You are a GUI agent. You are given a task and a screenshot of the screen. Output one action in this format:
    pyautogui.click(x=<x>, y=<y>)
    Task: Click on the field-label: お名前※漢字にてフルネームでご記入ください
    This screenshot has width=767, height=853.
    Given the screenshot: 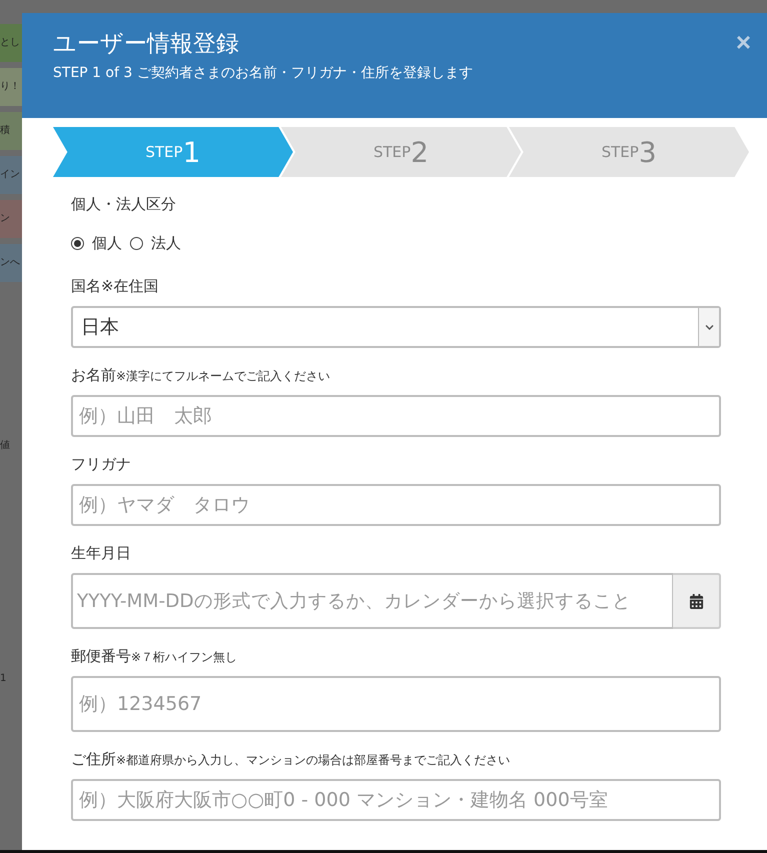 What is the action you would take?
    pyautogui.click(x=201, y=375)
    